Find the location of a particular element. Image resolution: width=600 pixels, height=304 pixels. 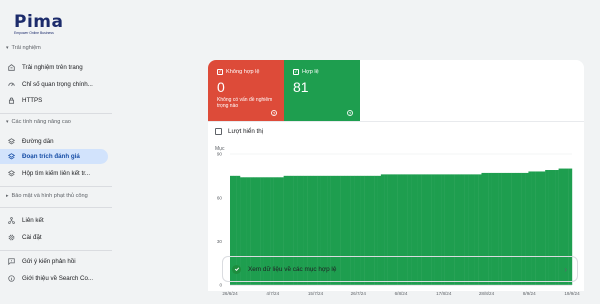

sidebar-item-feedback: Gửi ý kiến phản hồi is located at coordinates (54, 261).